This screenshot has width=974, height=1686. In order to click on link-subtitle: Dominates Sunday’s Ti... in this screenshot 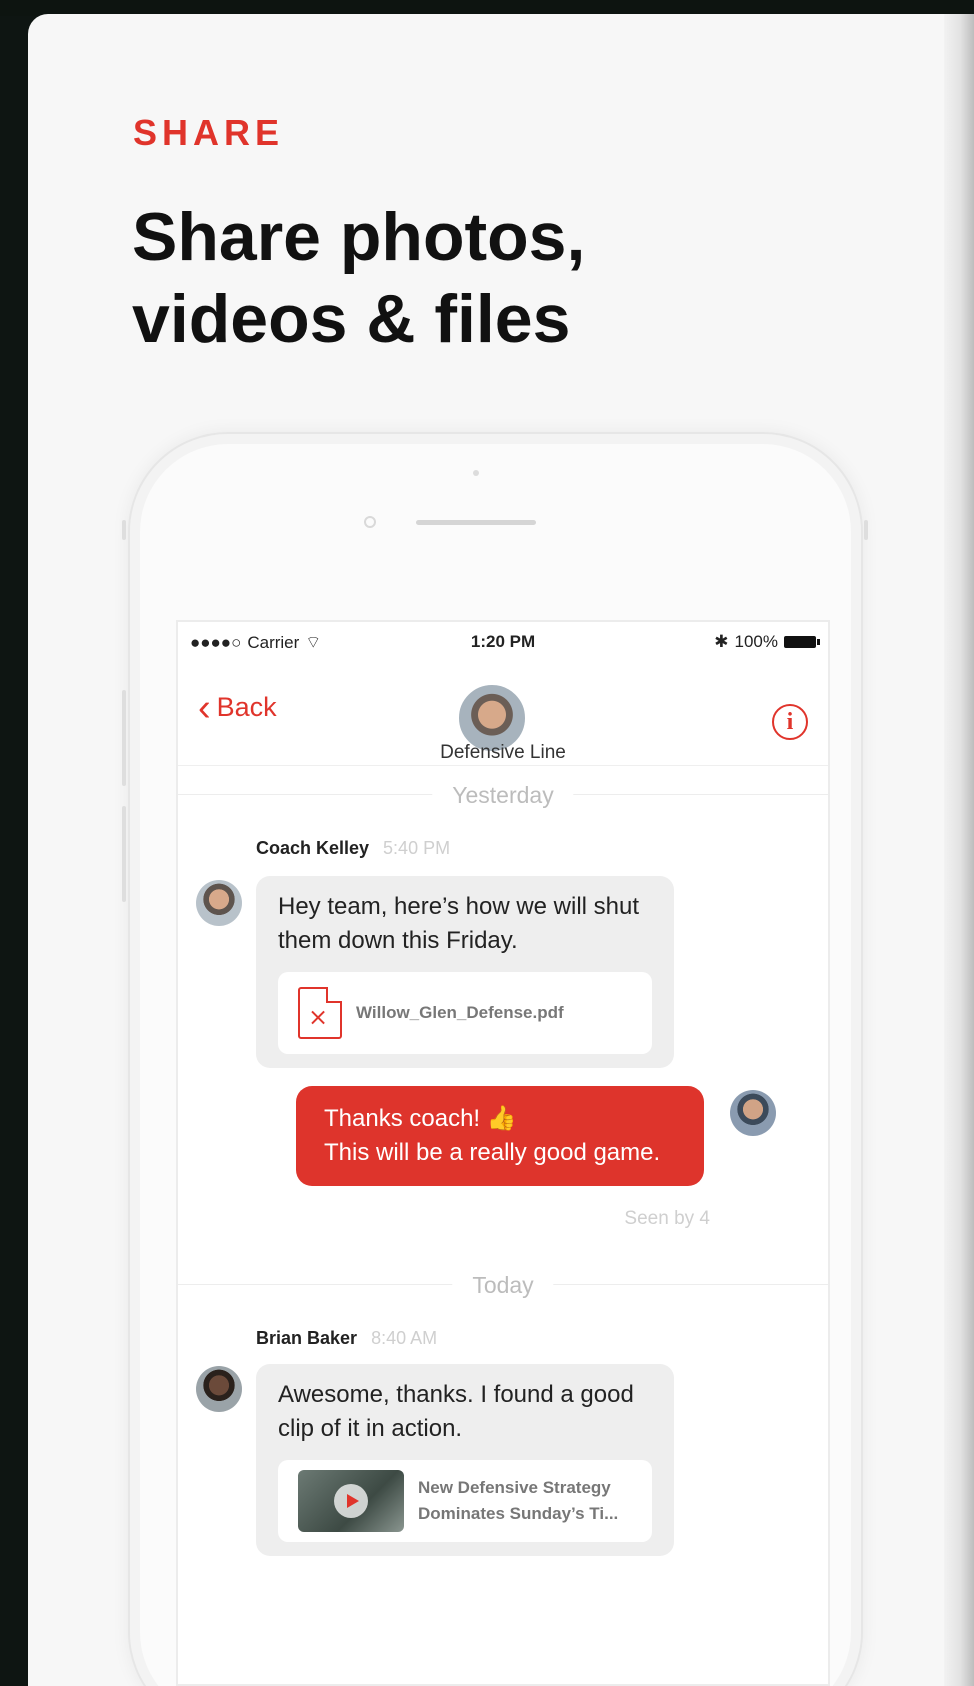, I will do `click(518, 1513)`.